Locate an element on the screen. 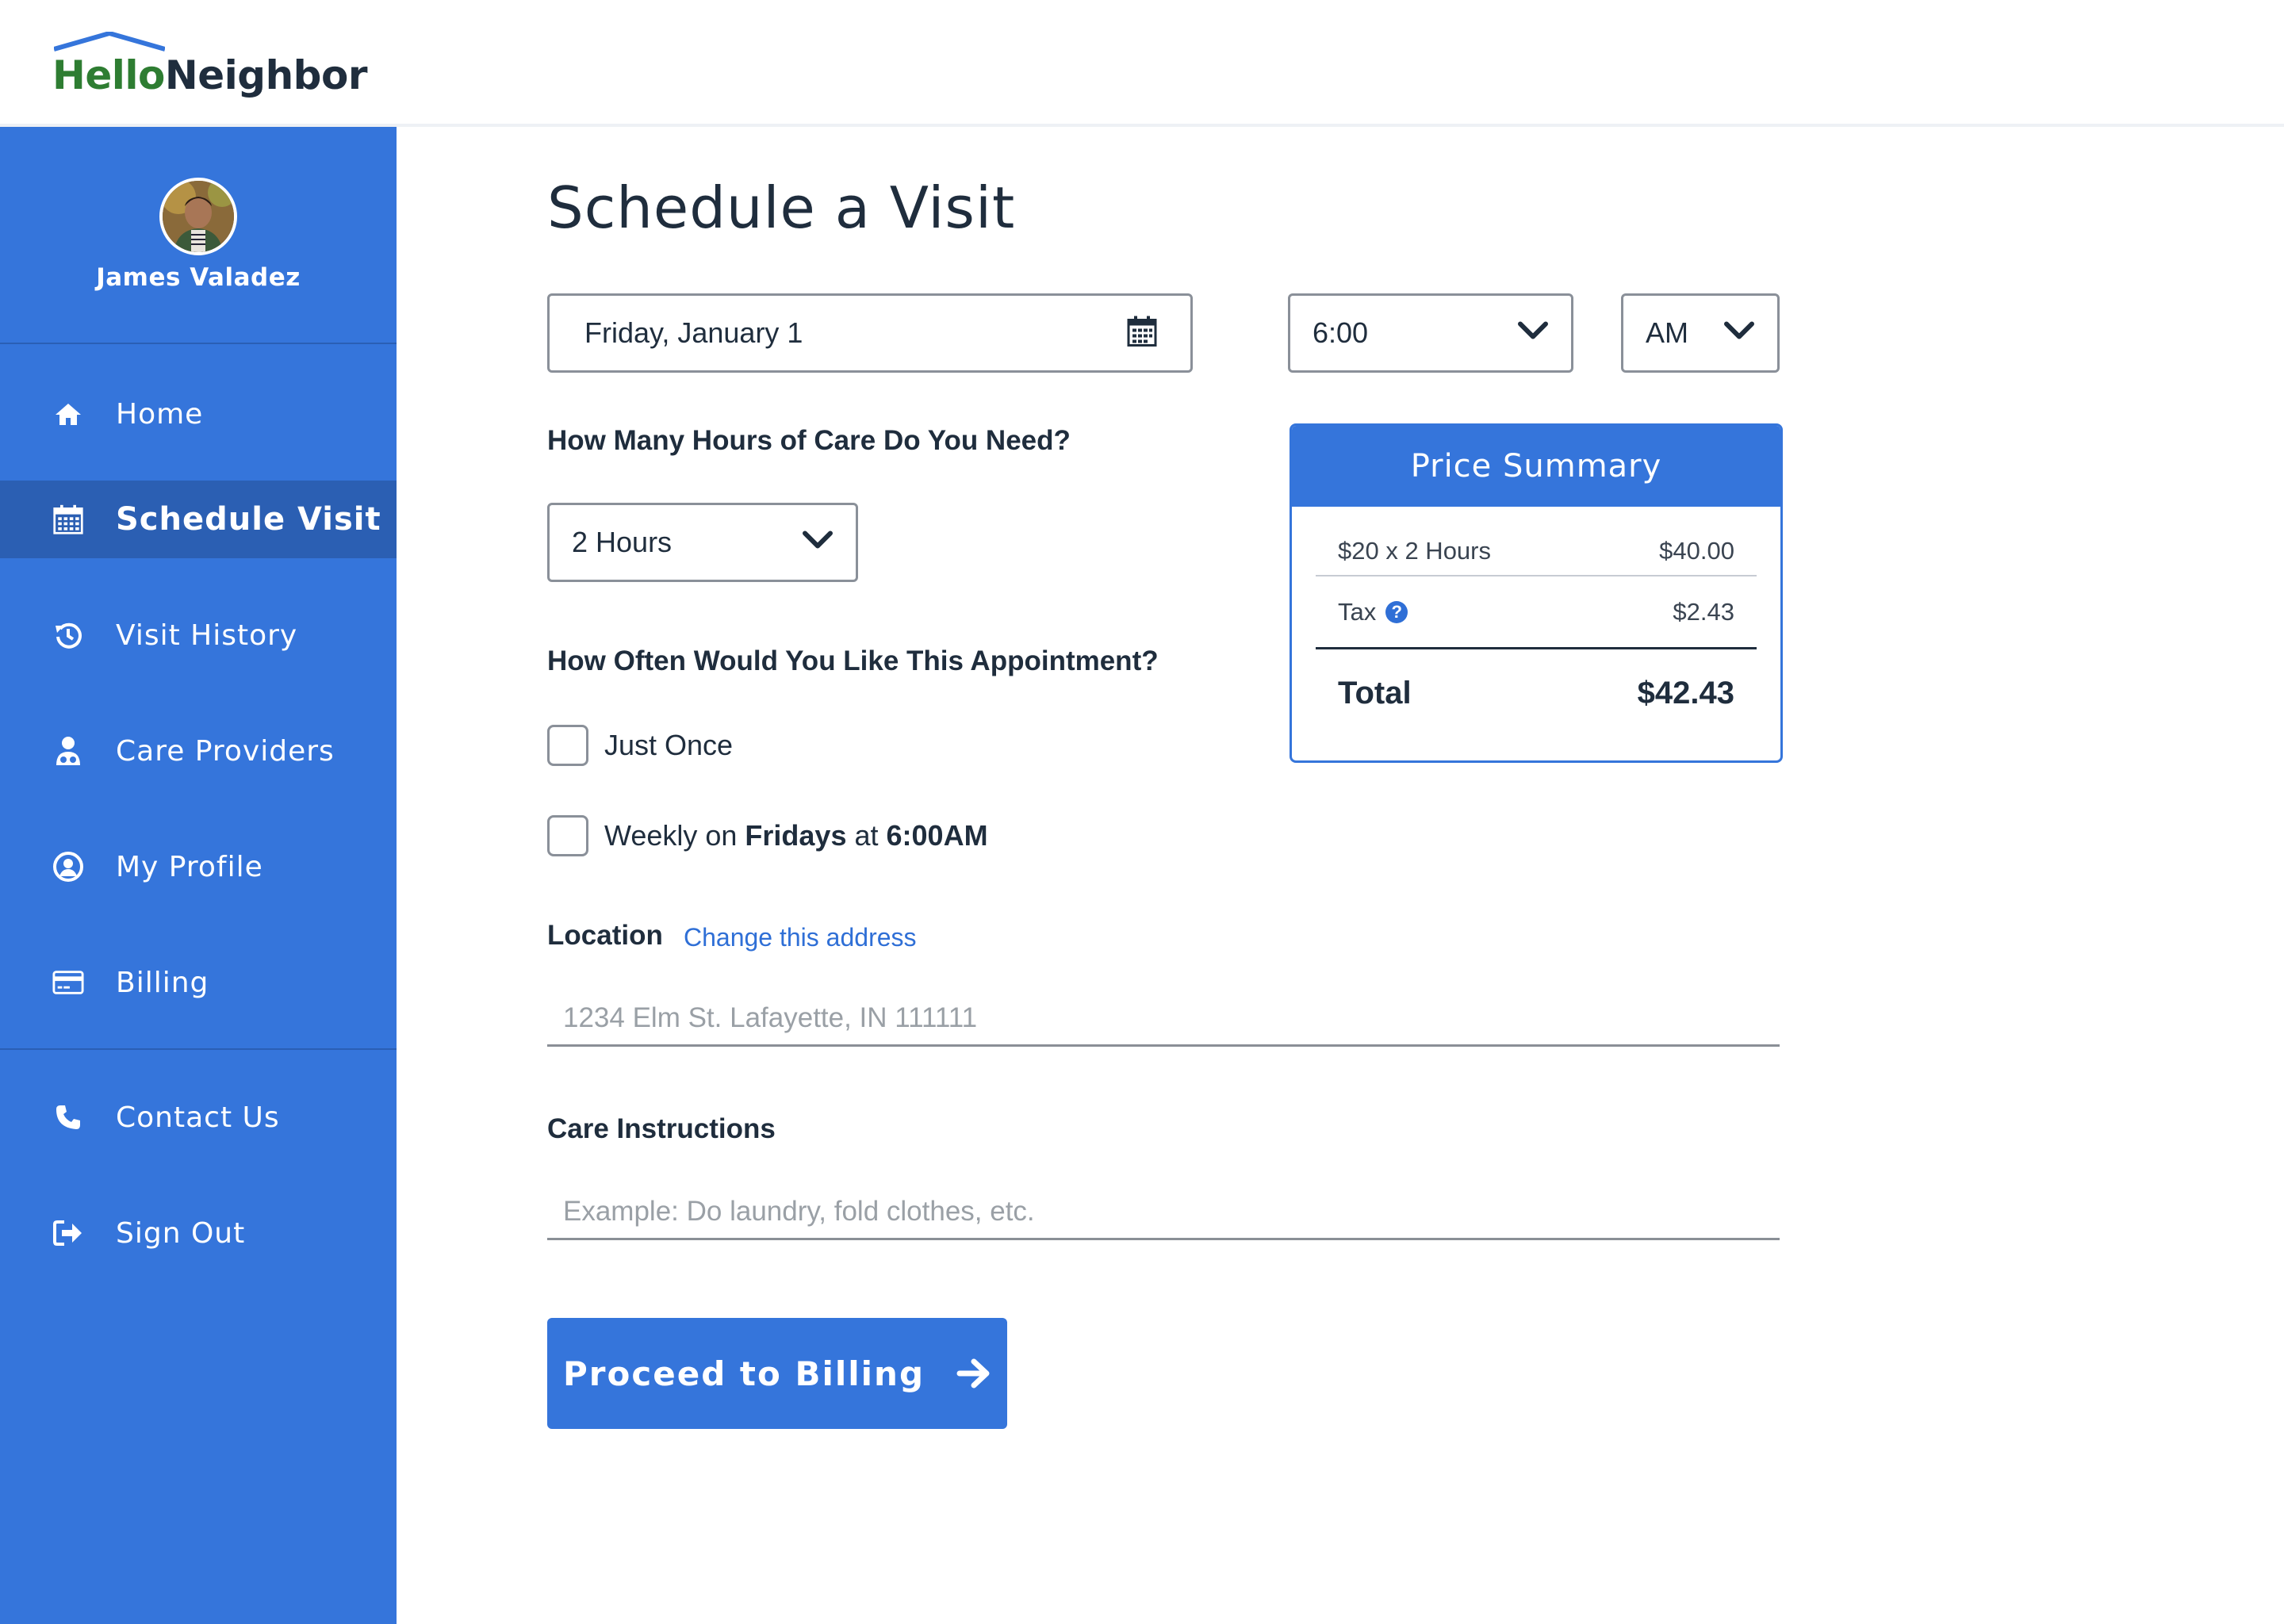 The height and width of the screenshot is (1624, 2284). change-address-link: Change this address is located at coordinates (800, 937).